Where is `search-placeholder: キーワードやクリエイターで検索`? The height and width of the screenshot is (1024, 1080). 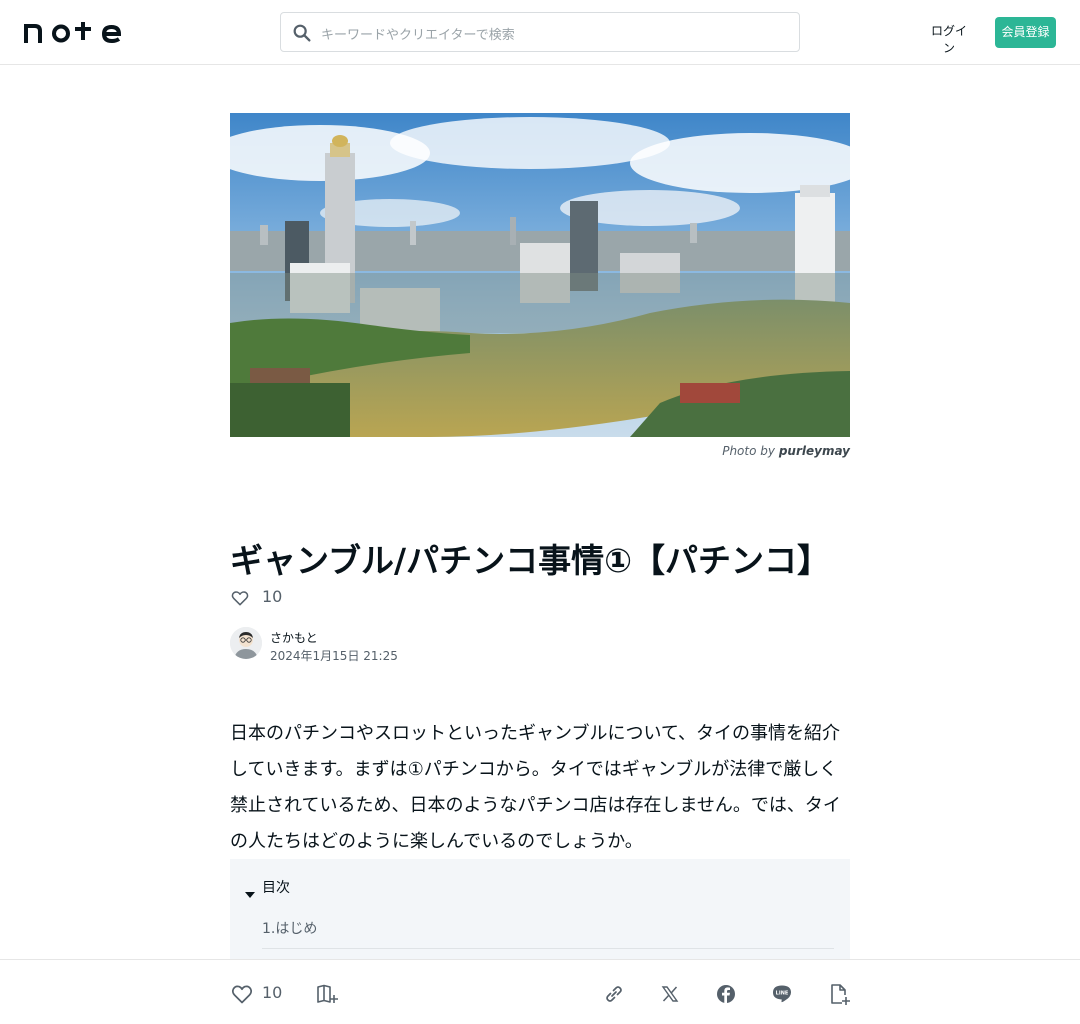 search-placeholder: キーワードやクリエイターで検索 is located at coordinates (418, 35).